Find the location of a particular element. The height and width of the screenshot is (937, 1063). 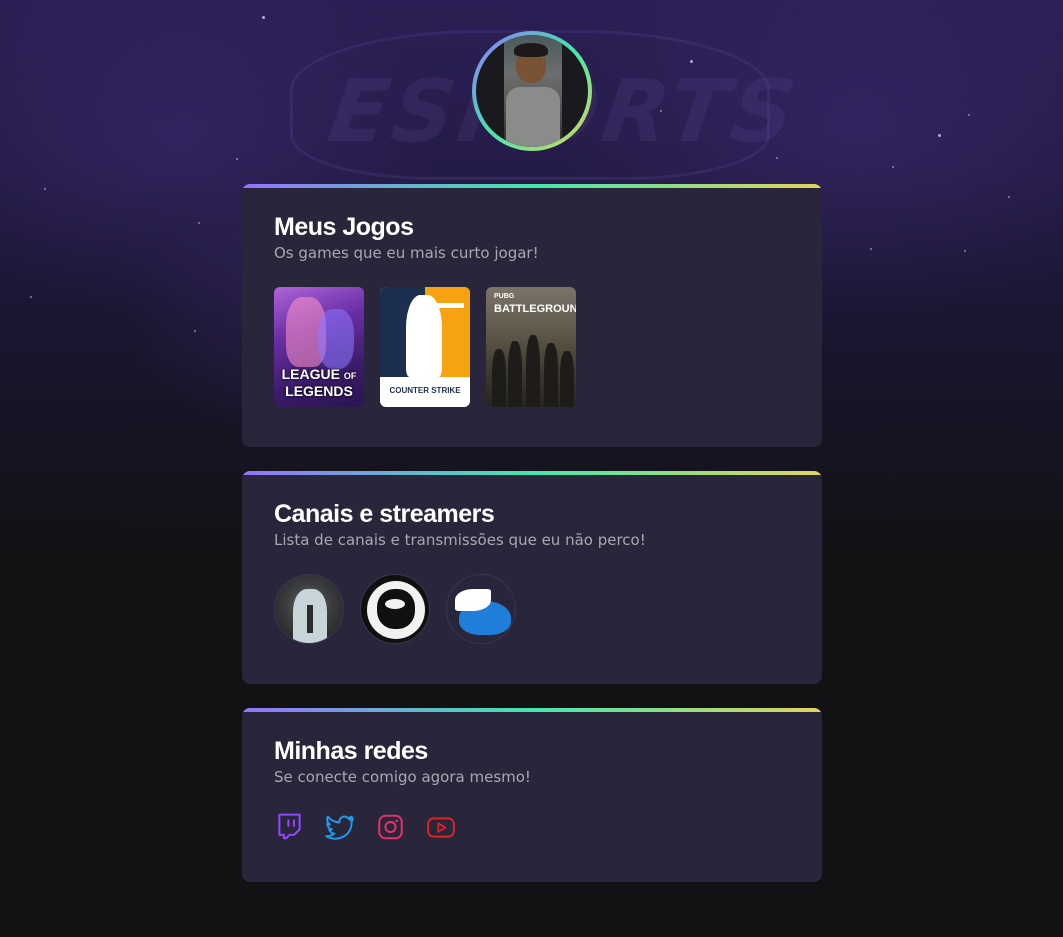

twitter-link is located at coordinates (340, 827).